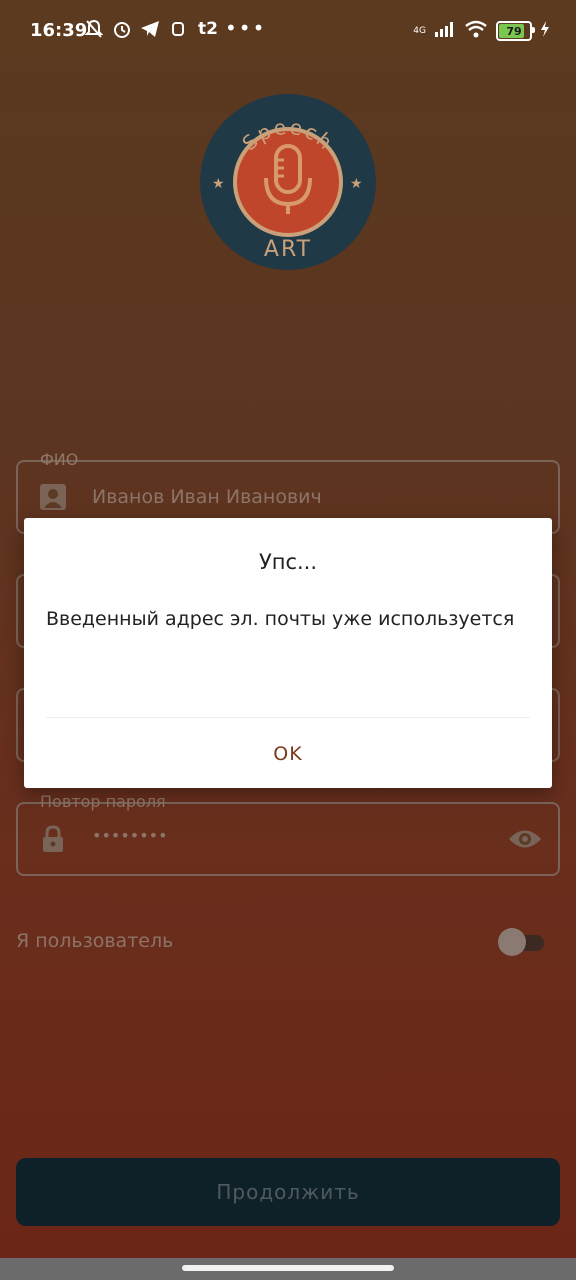  What do you see at coordinates (512, 942) in the screenshot?
I see `toggle-knob` at bounding box center [512, 942].